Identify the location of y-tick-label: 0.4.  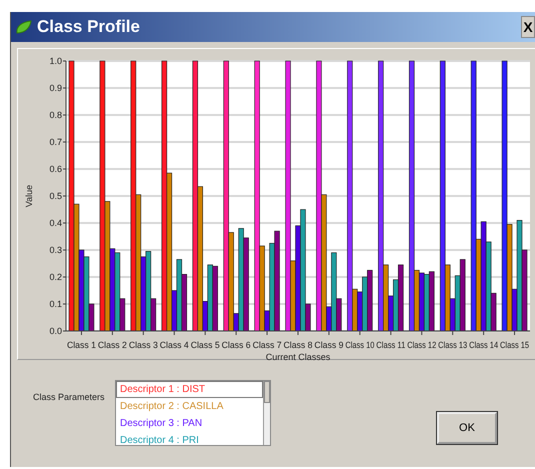
(55, 223).